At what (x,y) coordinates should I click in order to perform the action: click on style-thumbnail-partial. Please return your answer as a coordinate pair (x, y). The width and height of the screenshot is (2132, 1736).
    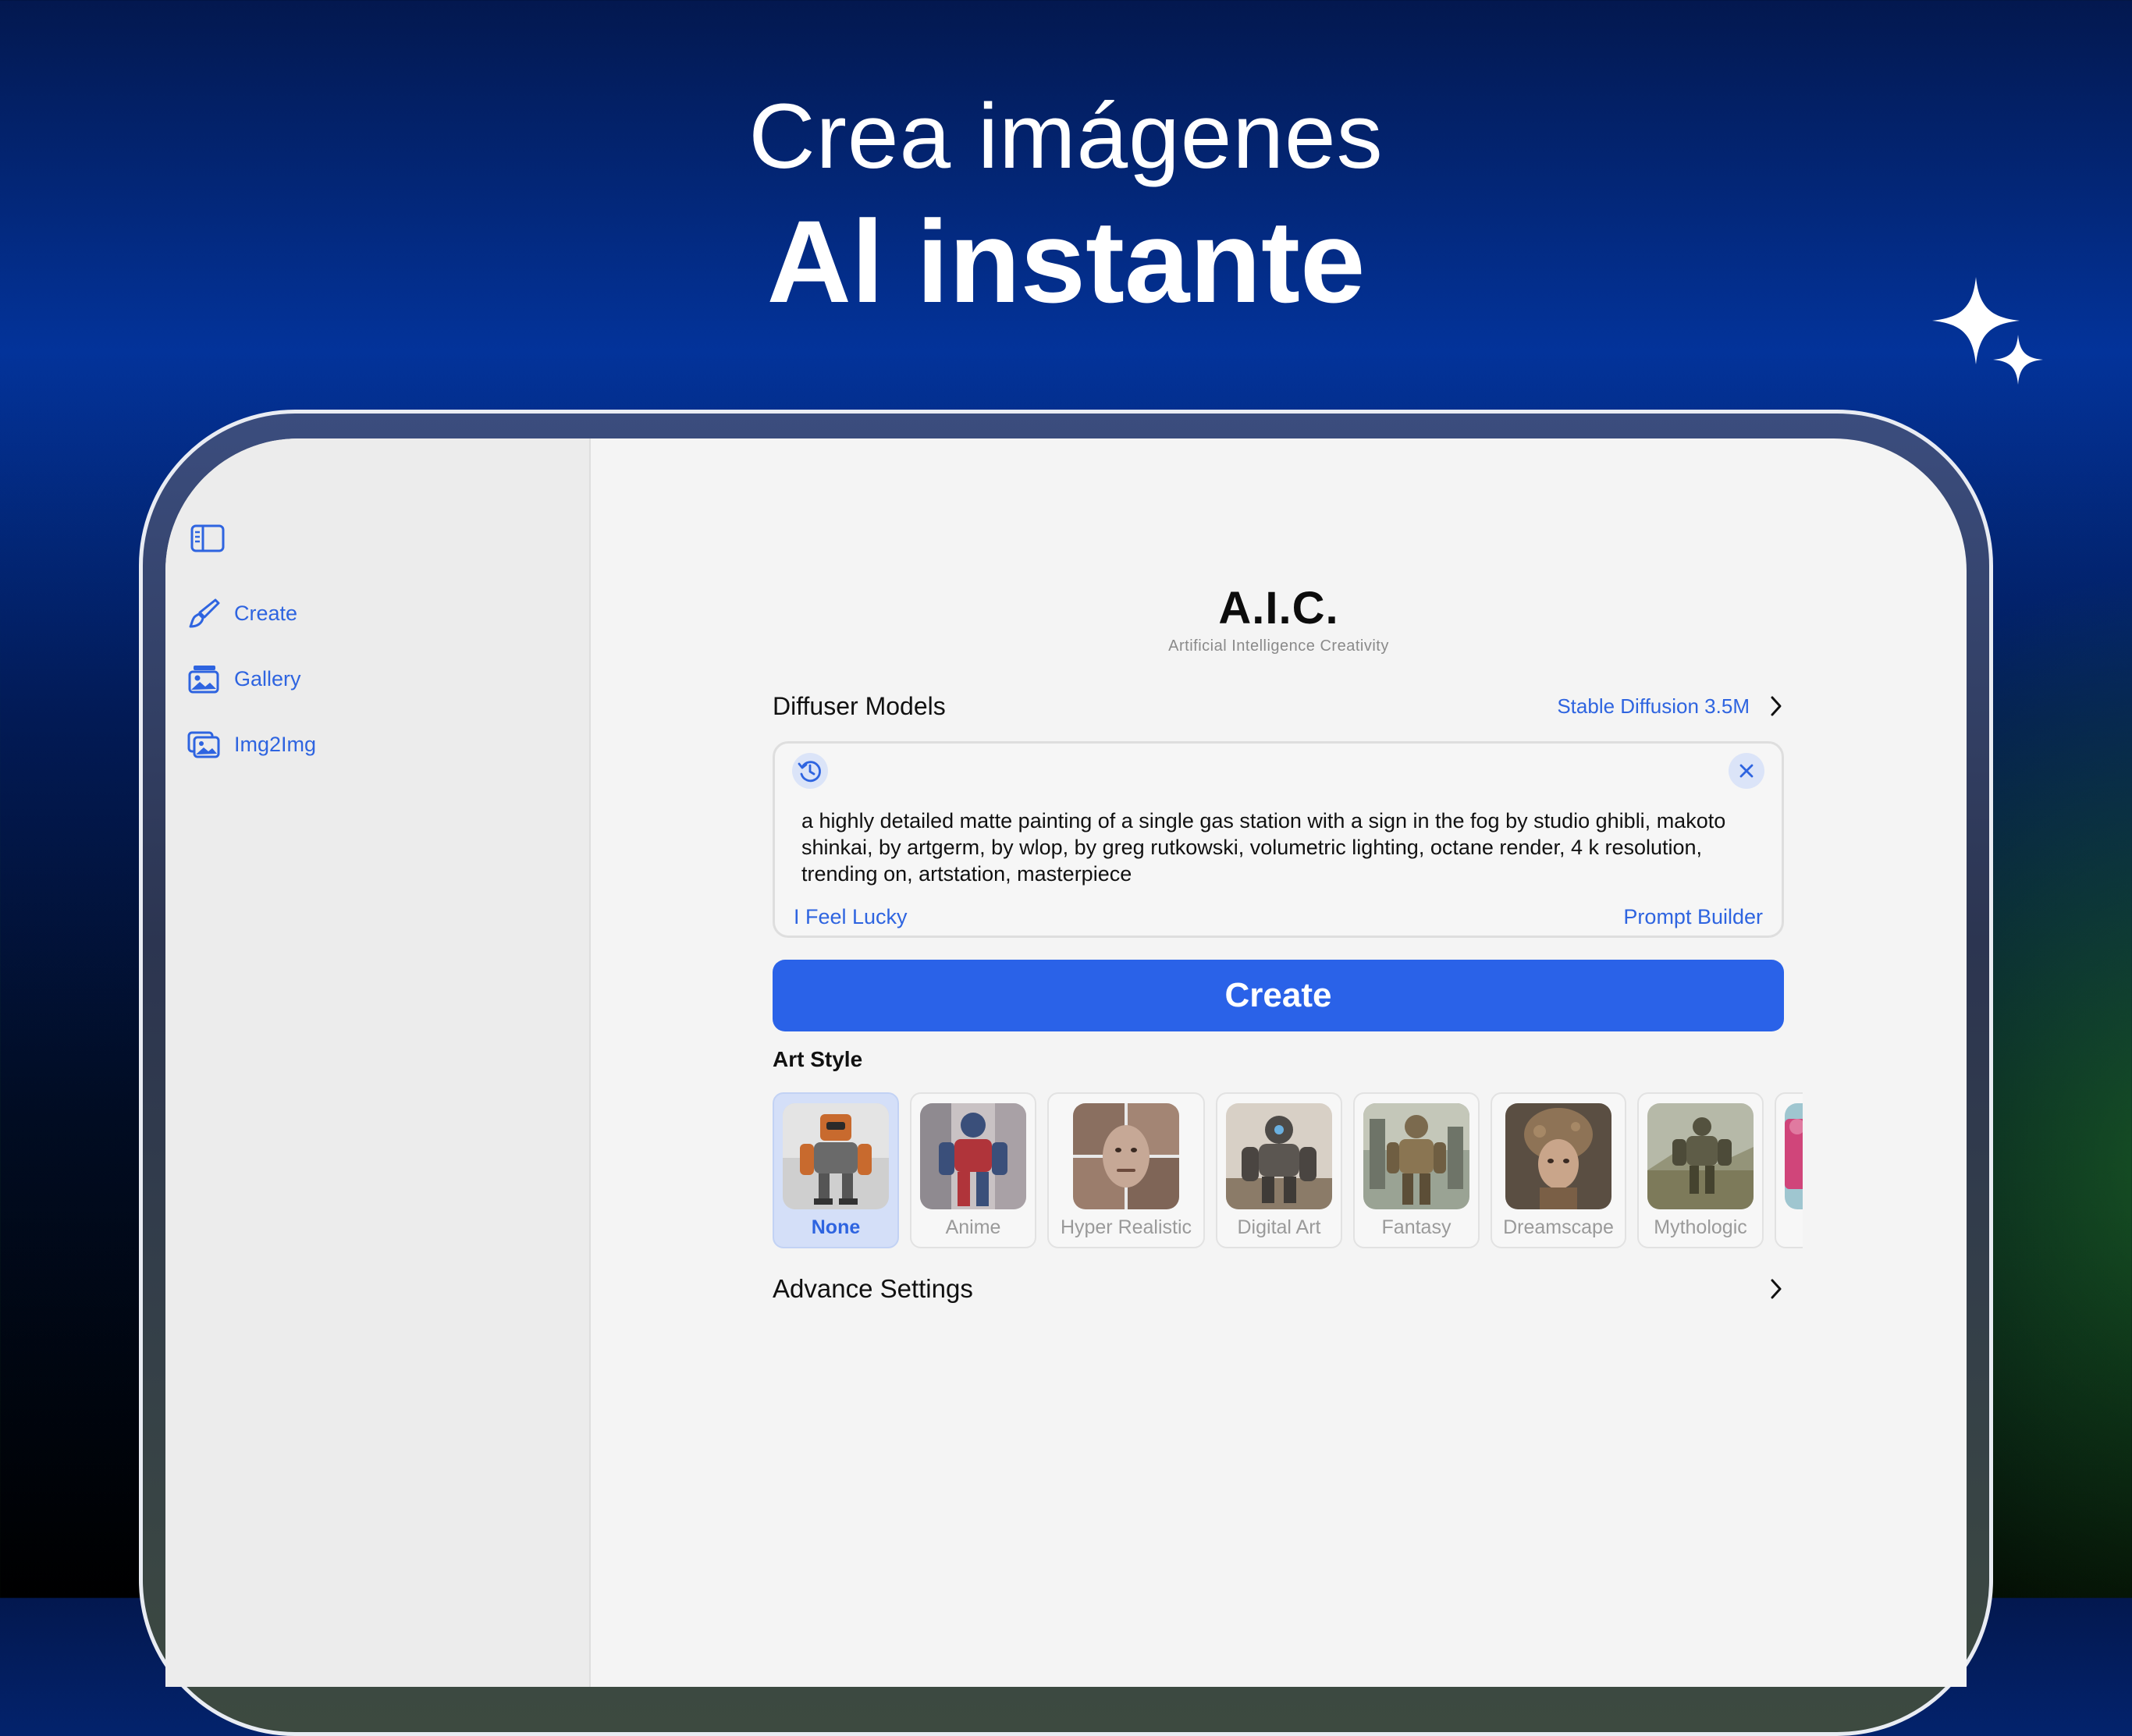
    Looking at the image, I should click on (1794, 1156).